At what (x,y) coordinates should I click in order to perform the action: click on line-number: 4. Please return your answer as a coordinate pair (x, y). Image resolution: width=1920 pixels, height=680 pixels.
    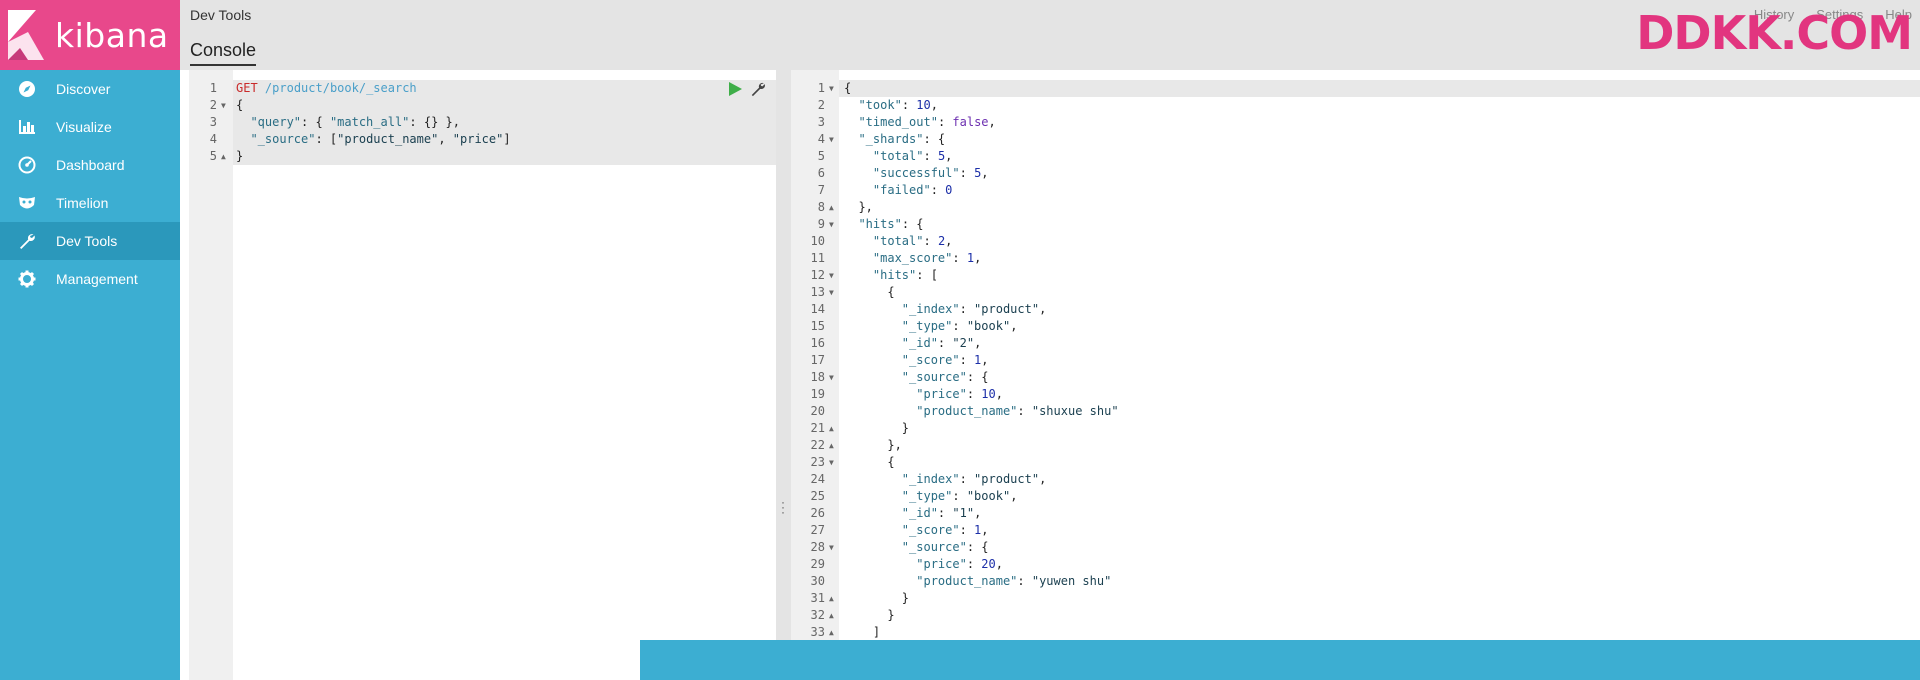
    Looking at the image, I should click on (213, 139).